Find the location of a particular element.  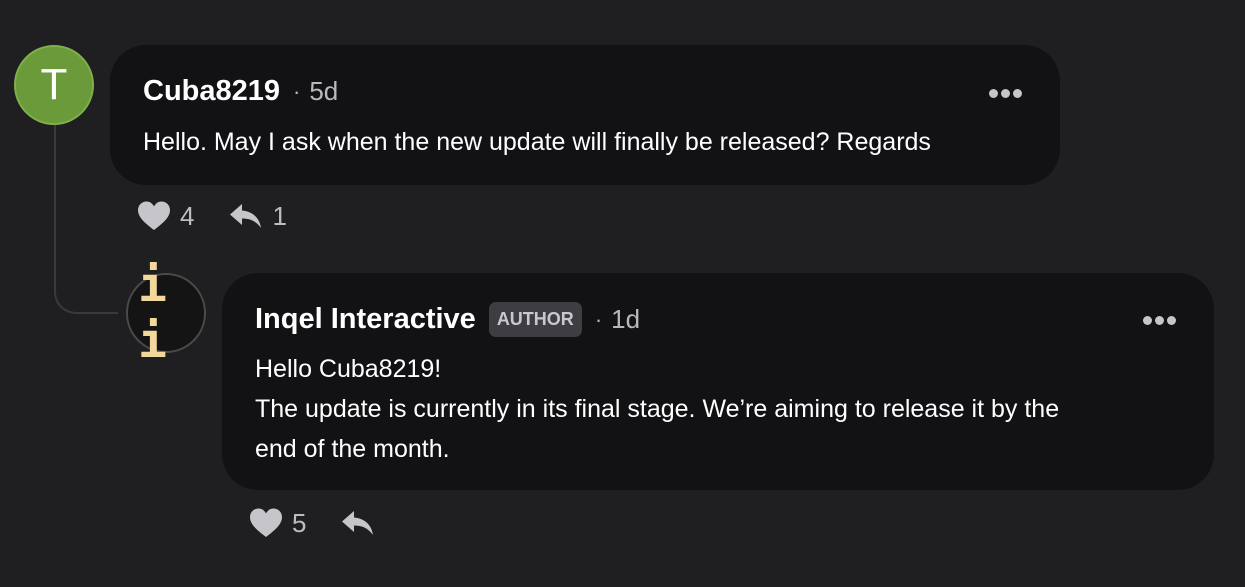

like-count: 5 is located at coordinates (299, 522).